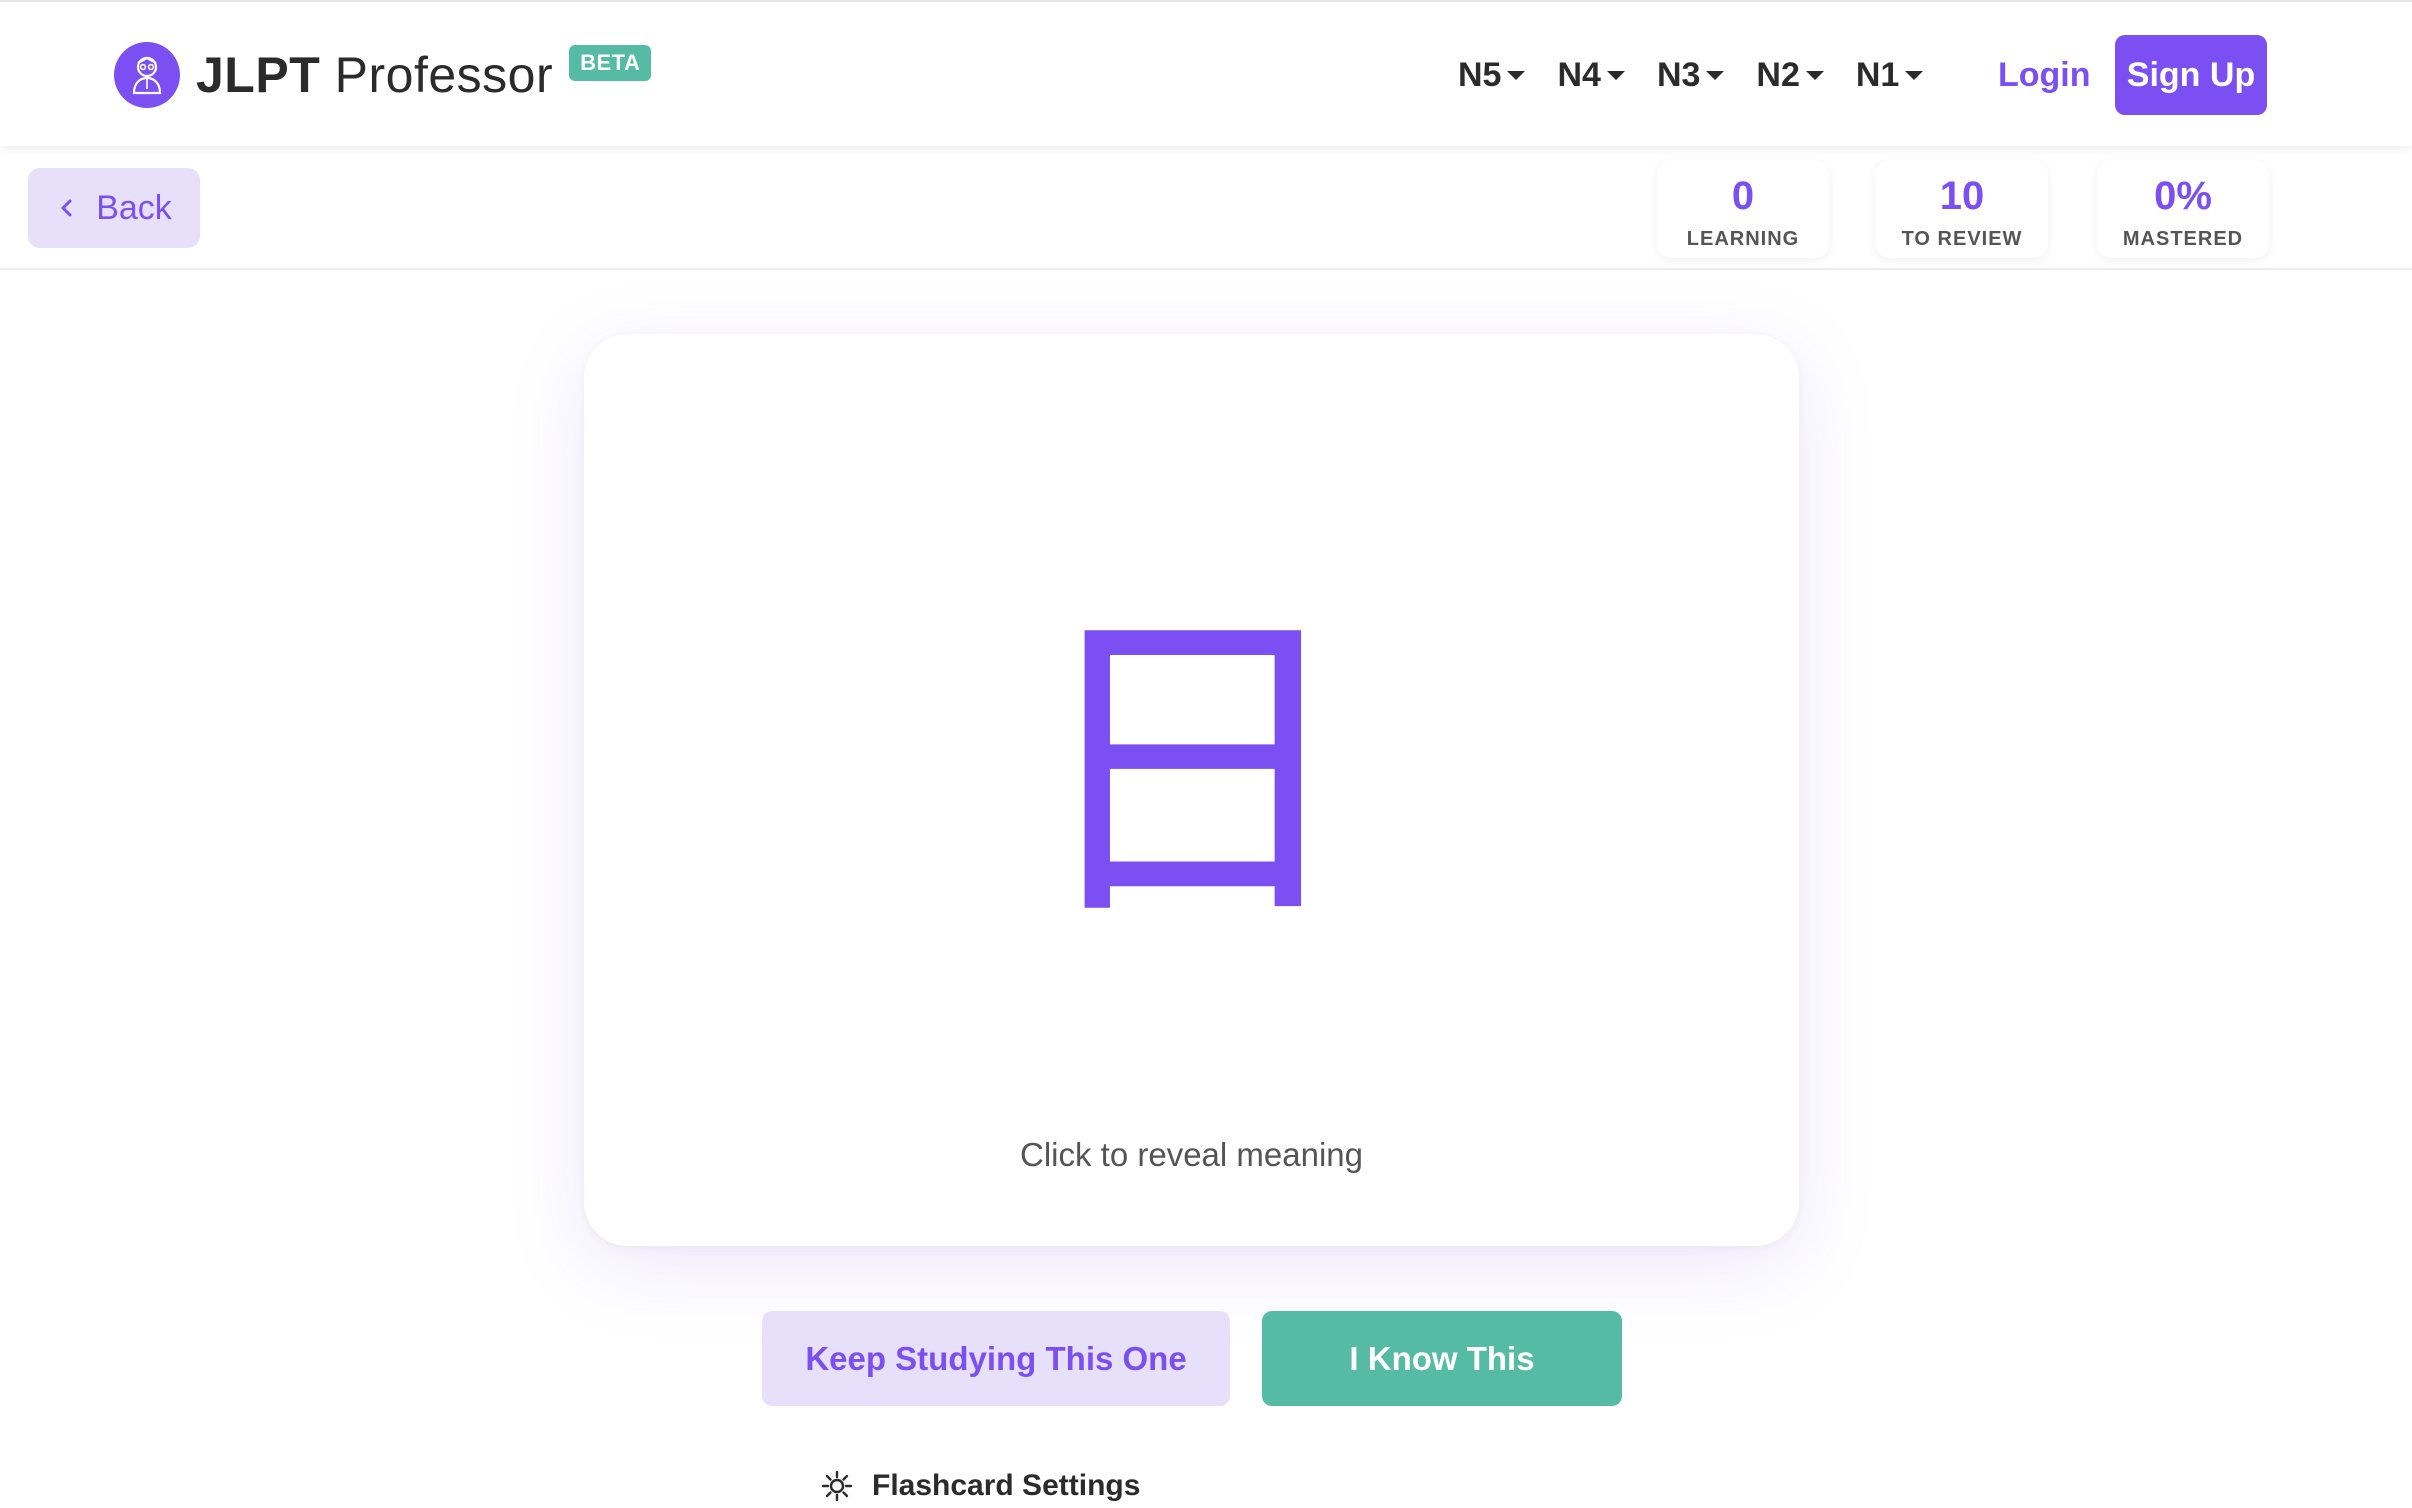 This screenshot has height=1508, width=2412. I want to click on brand-name-light: Professor, so click(444, 75).